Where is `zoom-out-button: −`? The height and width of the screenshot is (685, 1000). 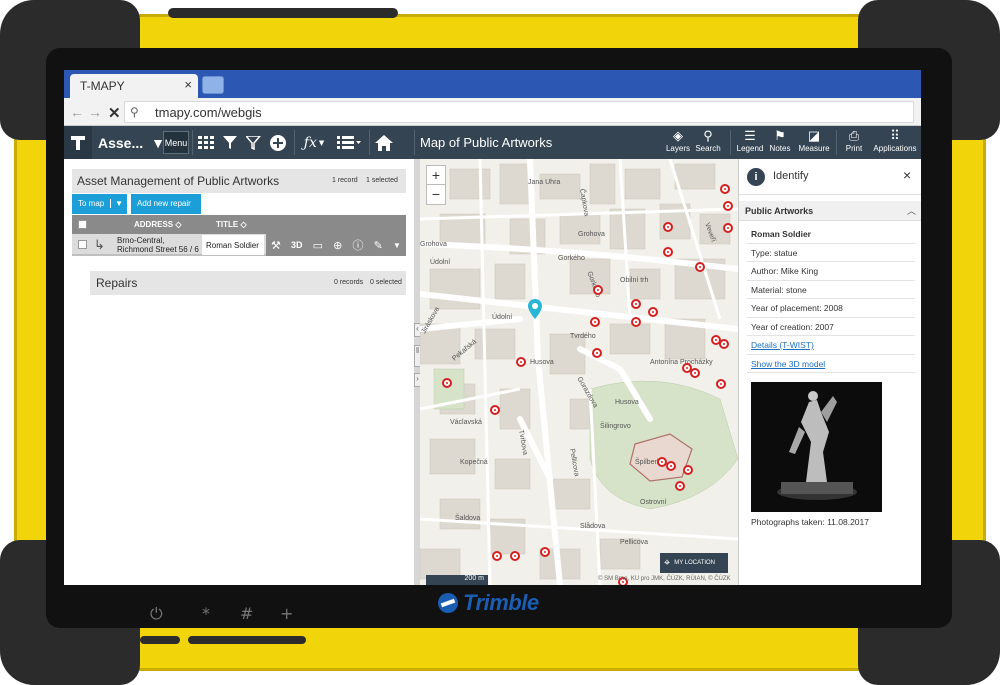 zoom-out-button: − is located at coordinates (436, 194).